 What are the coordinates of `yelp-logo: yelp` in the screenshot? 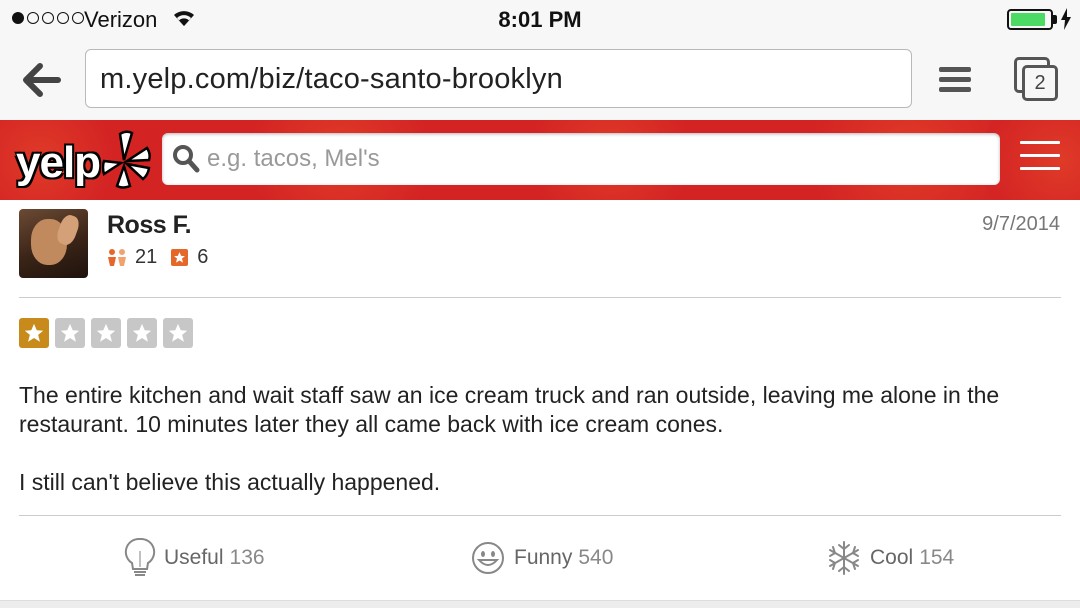 It's located at (84, 160).